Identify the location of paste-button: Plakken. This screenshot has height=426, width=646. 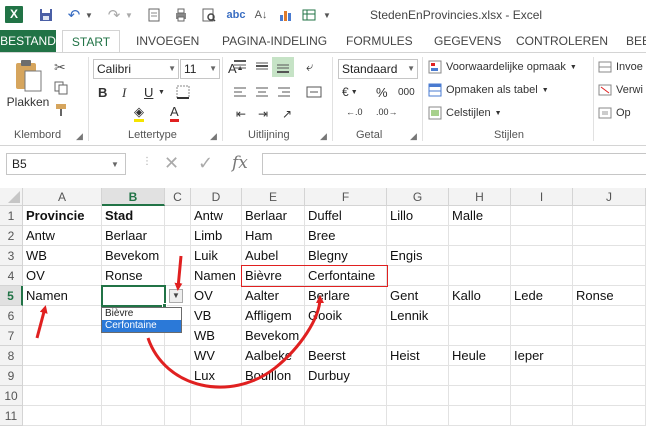
(28, 89).